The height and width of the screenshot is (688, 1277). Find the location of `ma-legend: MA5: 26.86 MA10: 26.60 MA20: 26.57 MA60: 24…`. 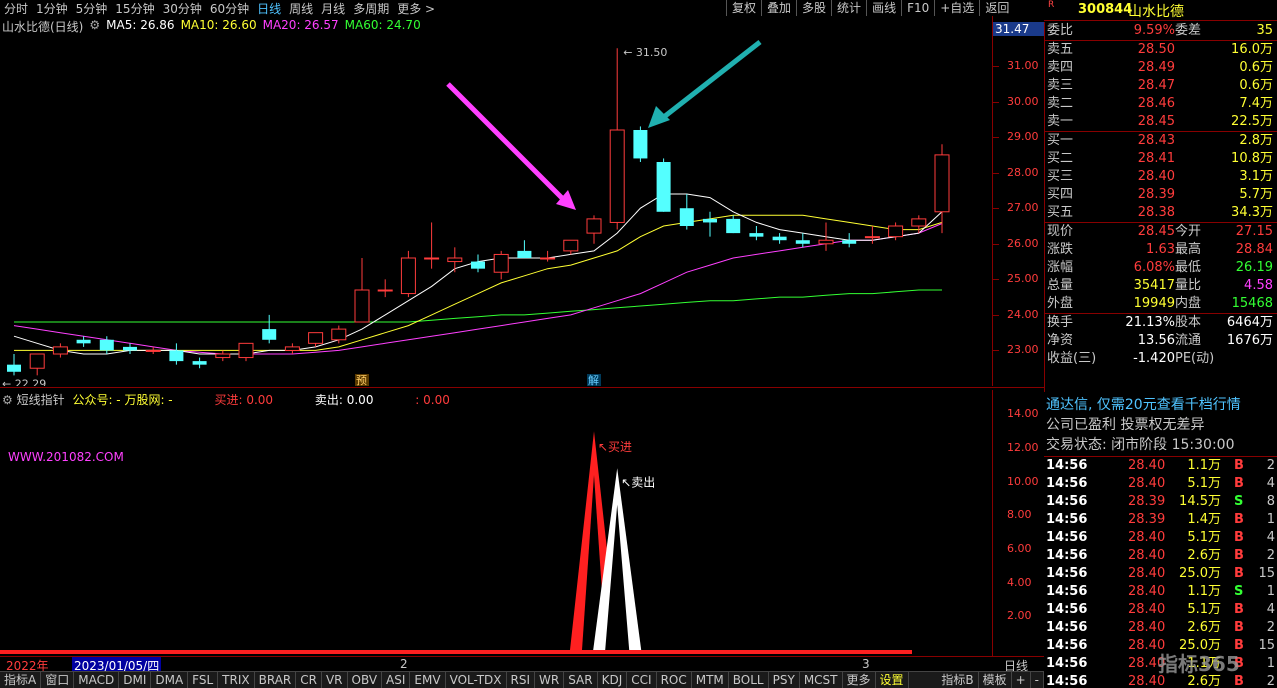

ma-legend: MA5: 26.86 MA10: 26.60 MA20: 26.57 MA60: 24… is located at coordinates (266, 26).